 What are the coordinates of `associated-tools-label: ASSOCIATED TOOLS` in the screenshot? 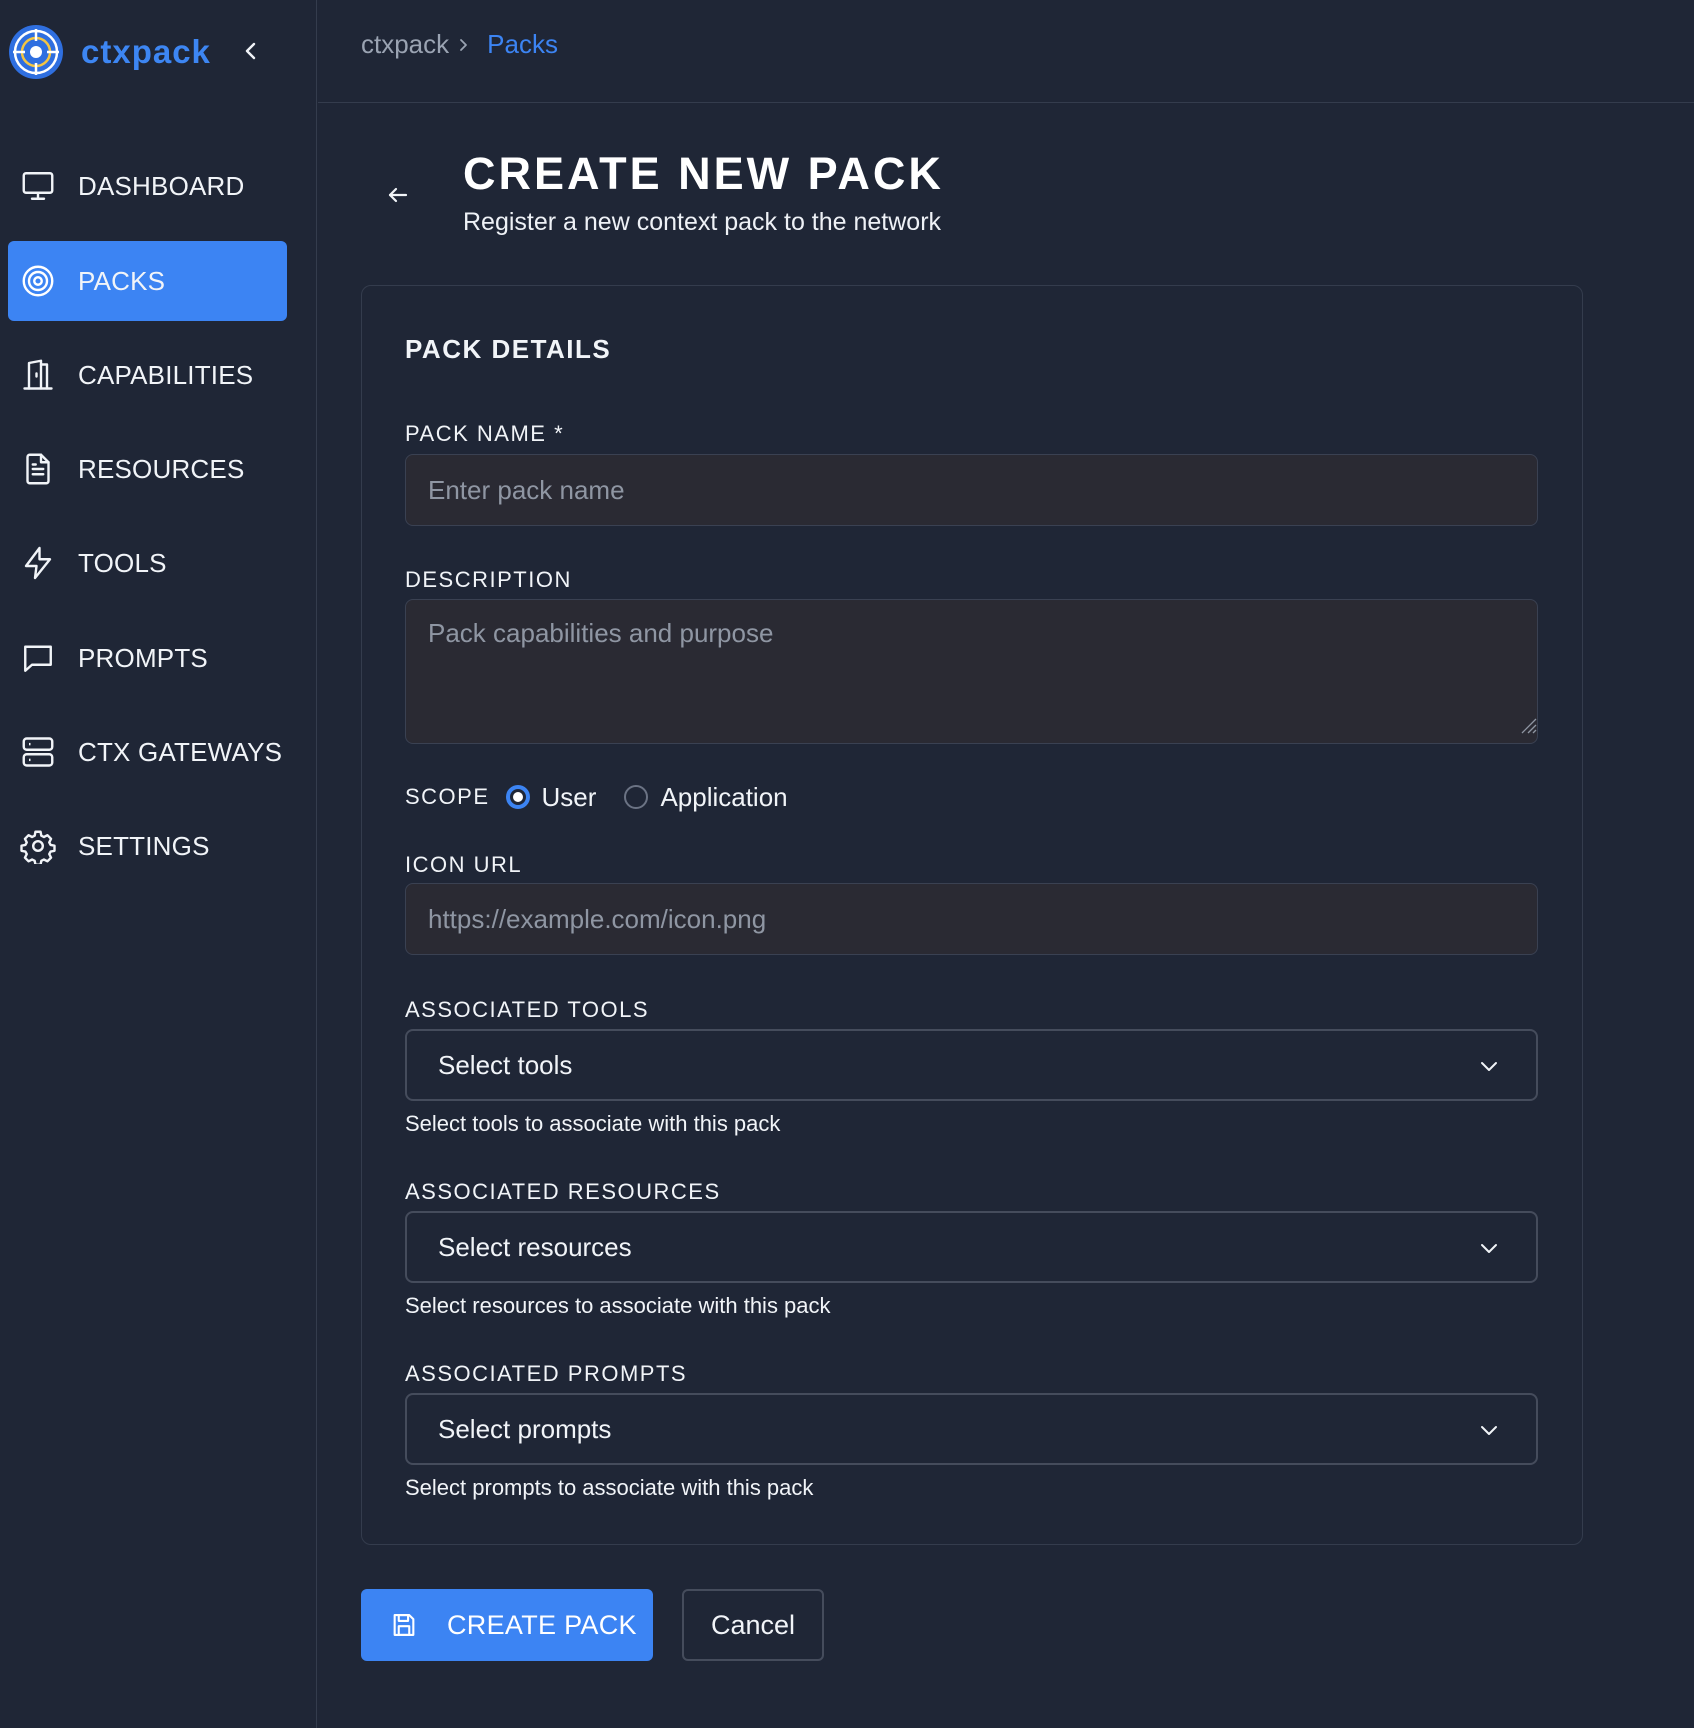 It's located at (527, 1009).